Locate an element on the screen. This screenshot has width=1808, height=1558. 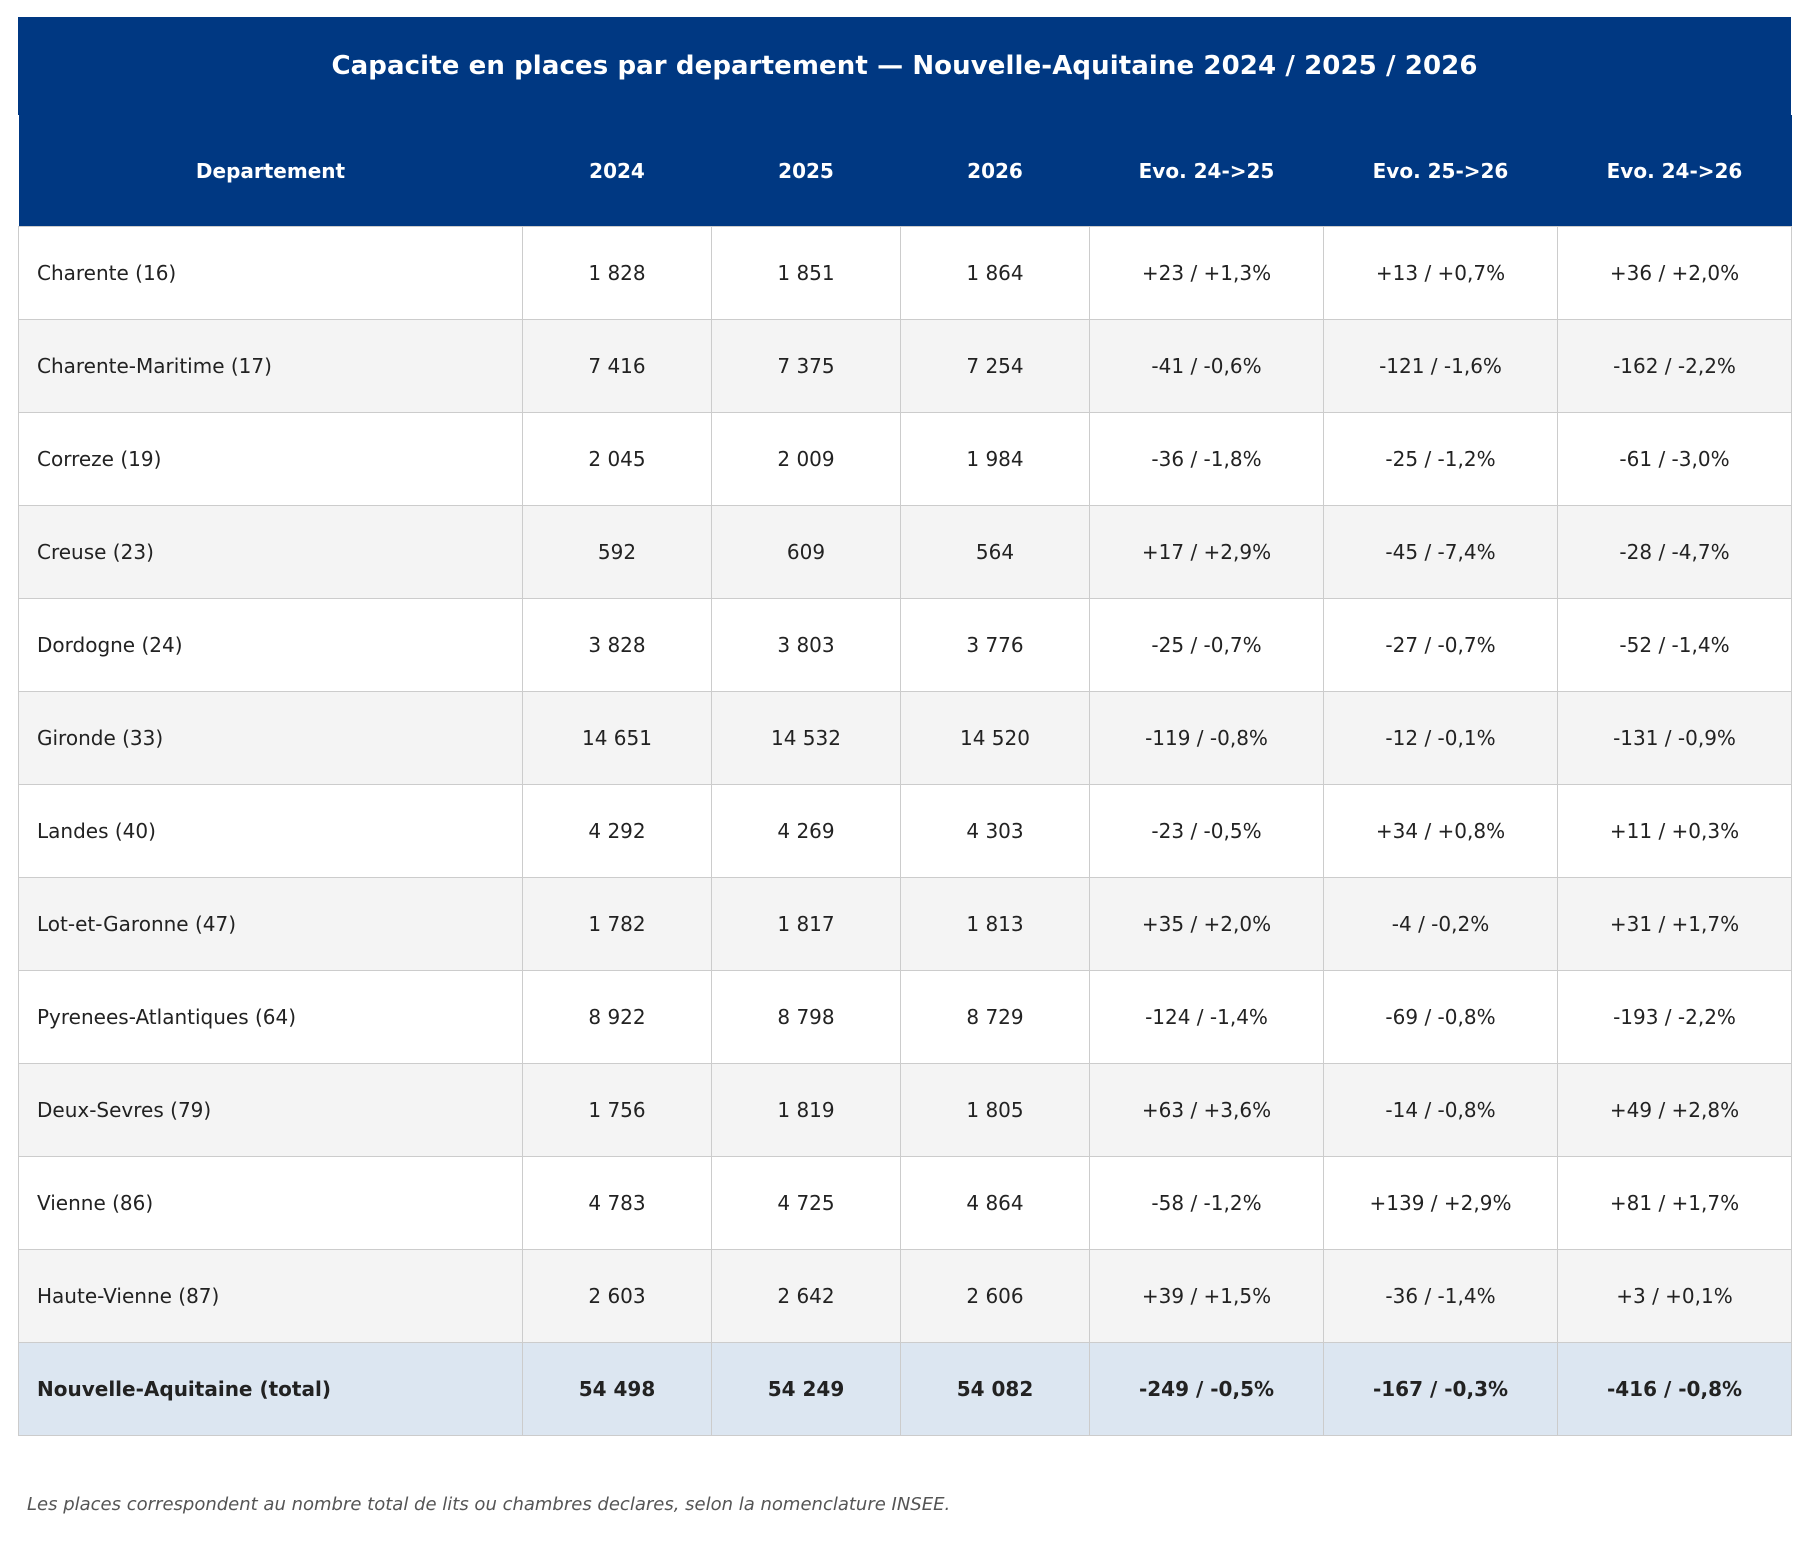
cell-departement: Gironde (33) is located at coordinates (270, 738).